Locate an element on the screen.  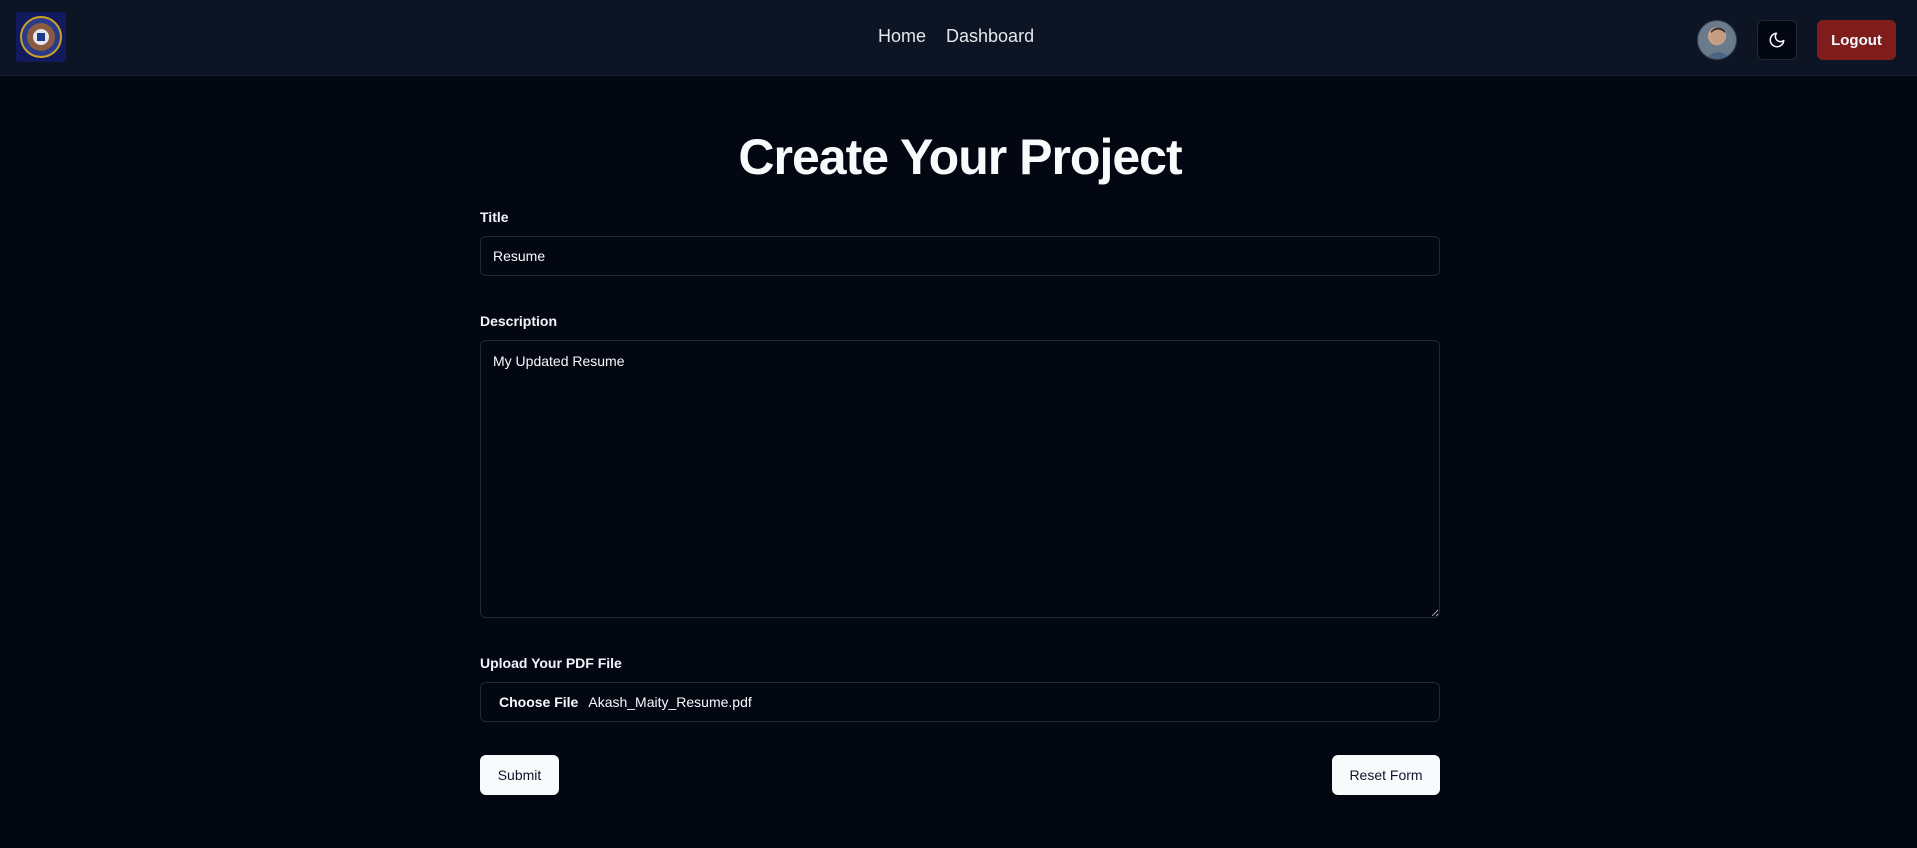
title-input is located at coordinates (960, 256).